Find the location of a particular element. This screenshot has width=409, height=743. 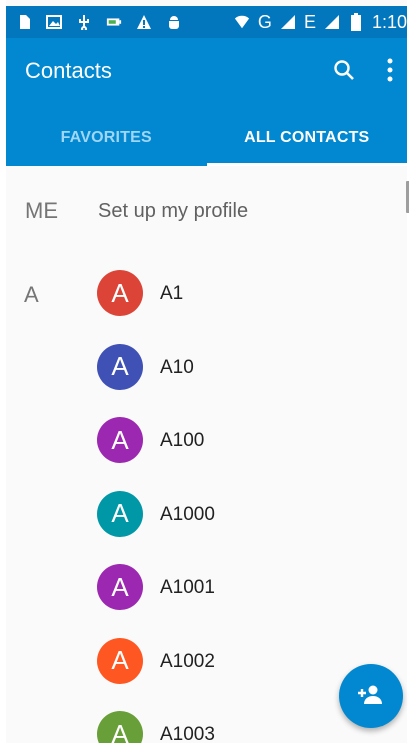

image-icon is located at coordinates (54, 22).